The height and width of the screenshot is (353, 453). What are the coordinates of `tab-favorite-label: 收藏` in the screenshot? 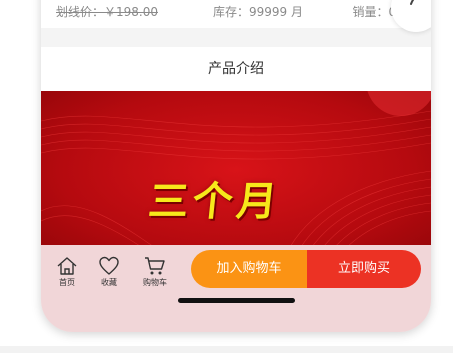 It's located at (109, 282).